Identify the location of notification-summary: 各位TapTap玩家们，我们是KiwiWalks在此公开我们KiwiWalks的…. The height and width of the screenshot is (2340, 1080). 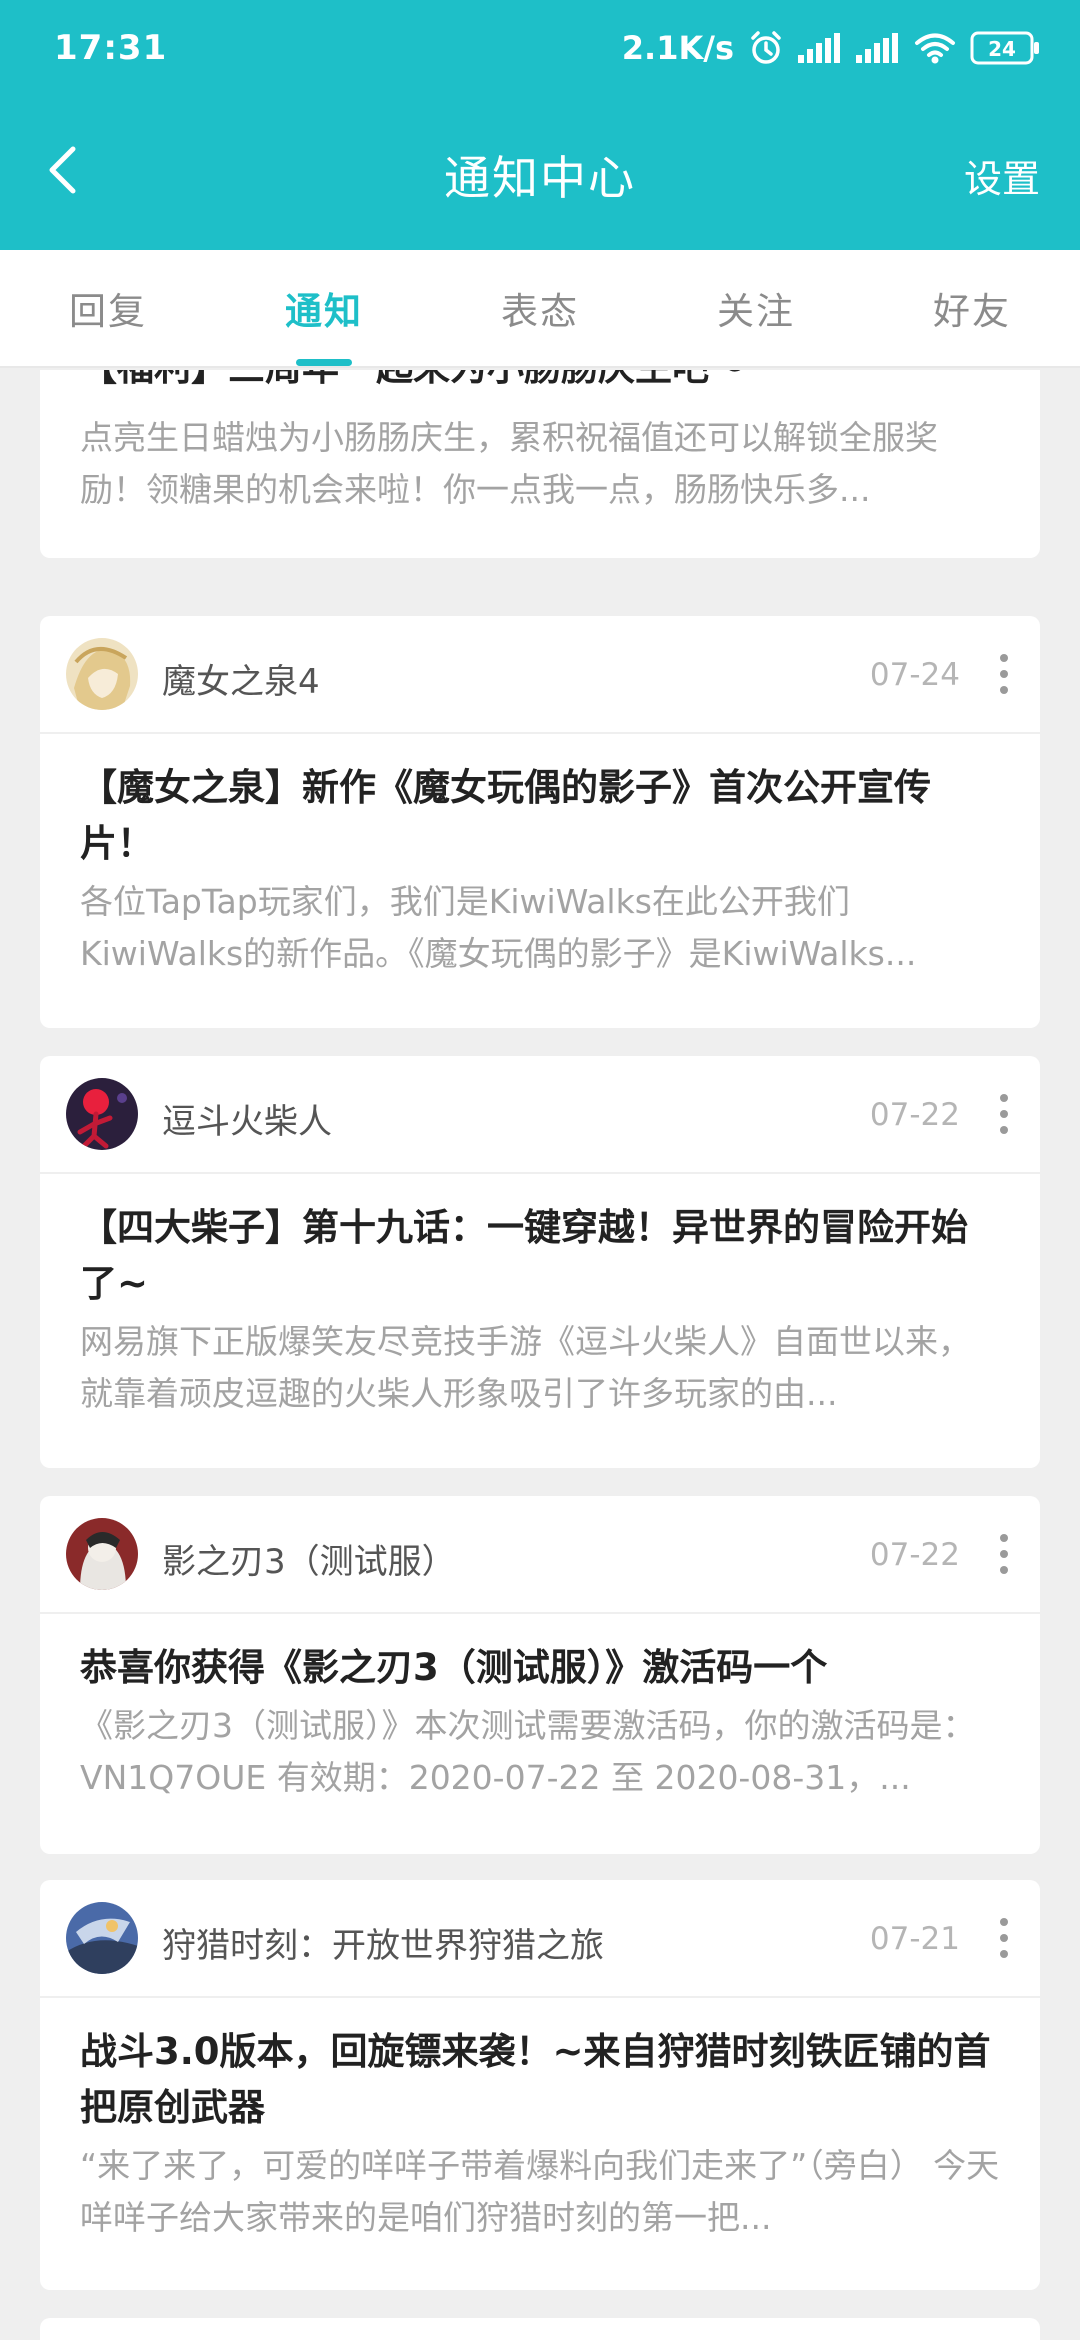
(498, 927).